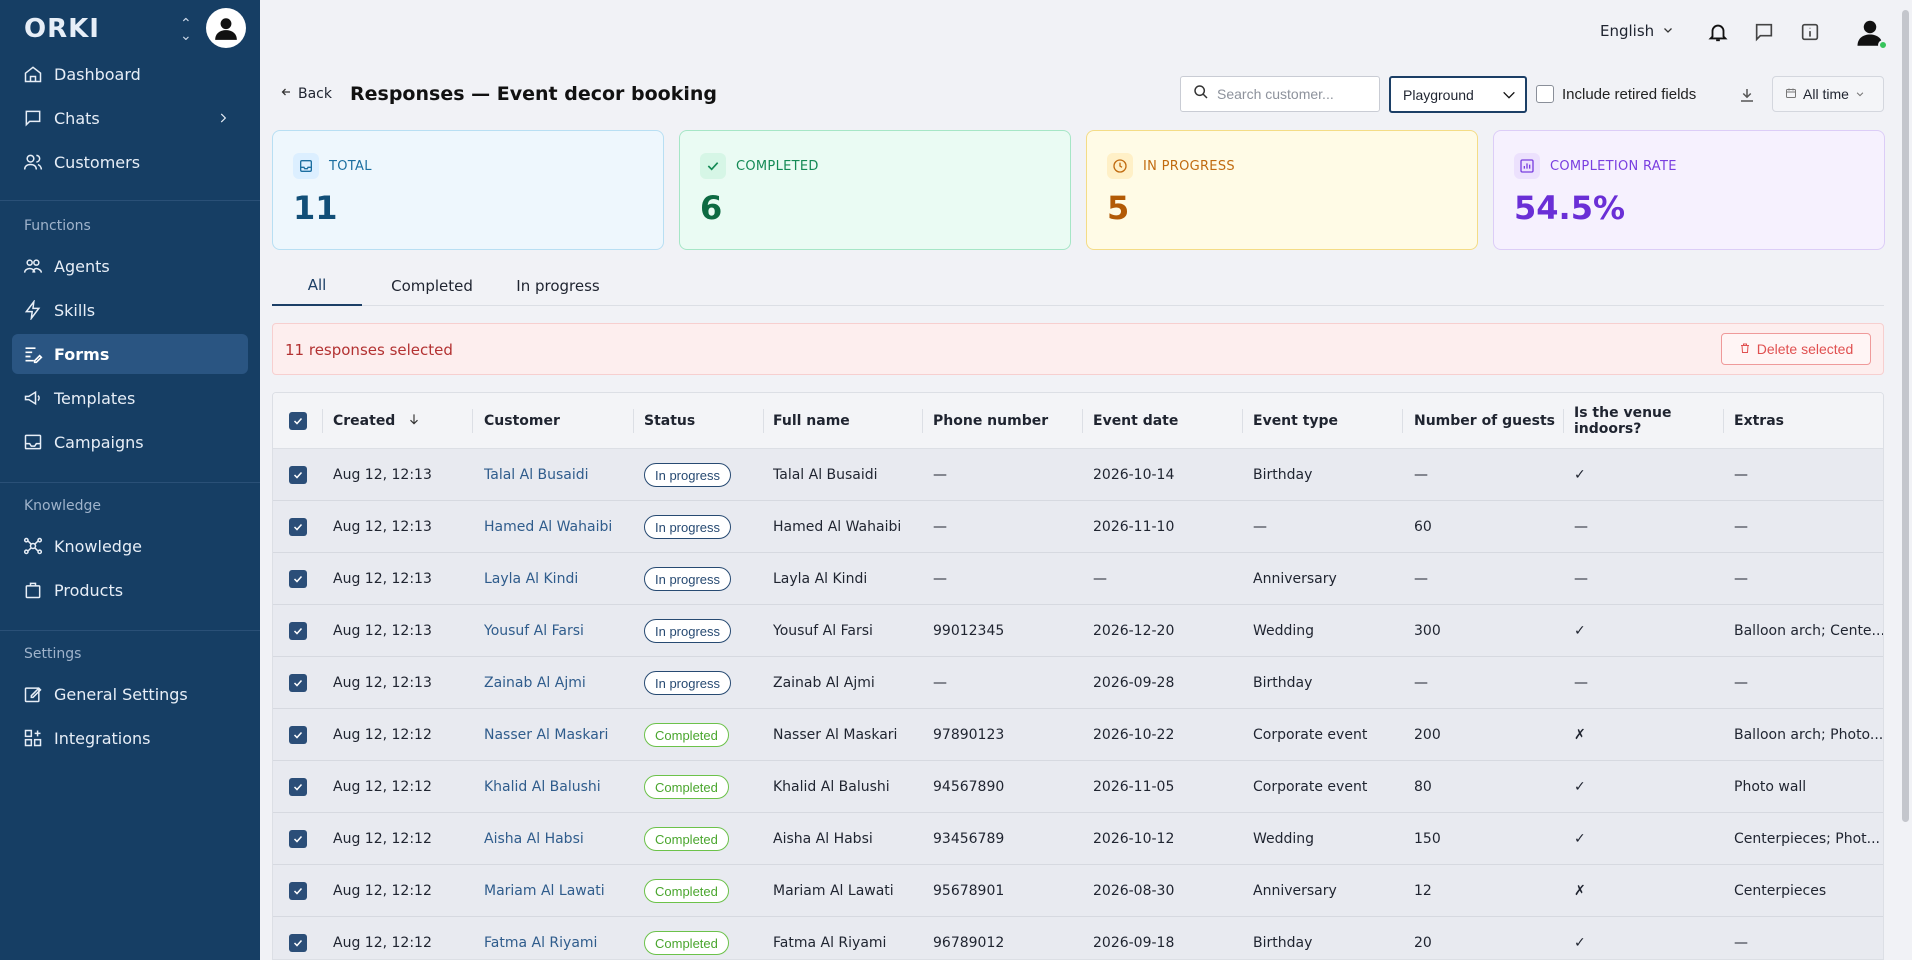 This screenshot has height=960, width=1912. Describe the element at coordinates (559, 683) in the screenshot. I see `cell-customer: Zainab Al Ajmi` at that location.